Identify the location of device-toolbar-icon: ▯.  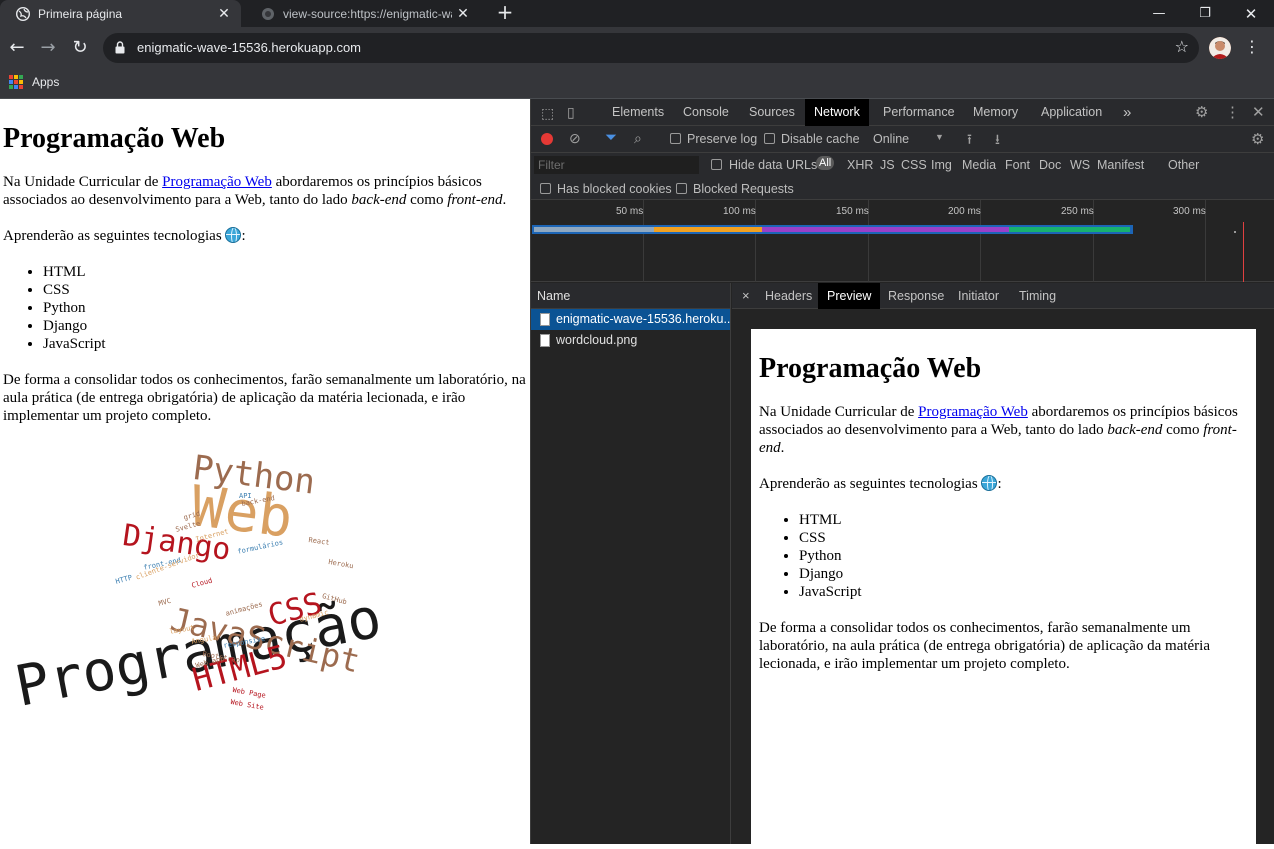
(571, 112).